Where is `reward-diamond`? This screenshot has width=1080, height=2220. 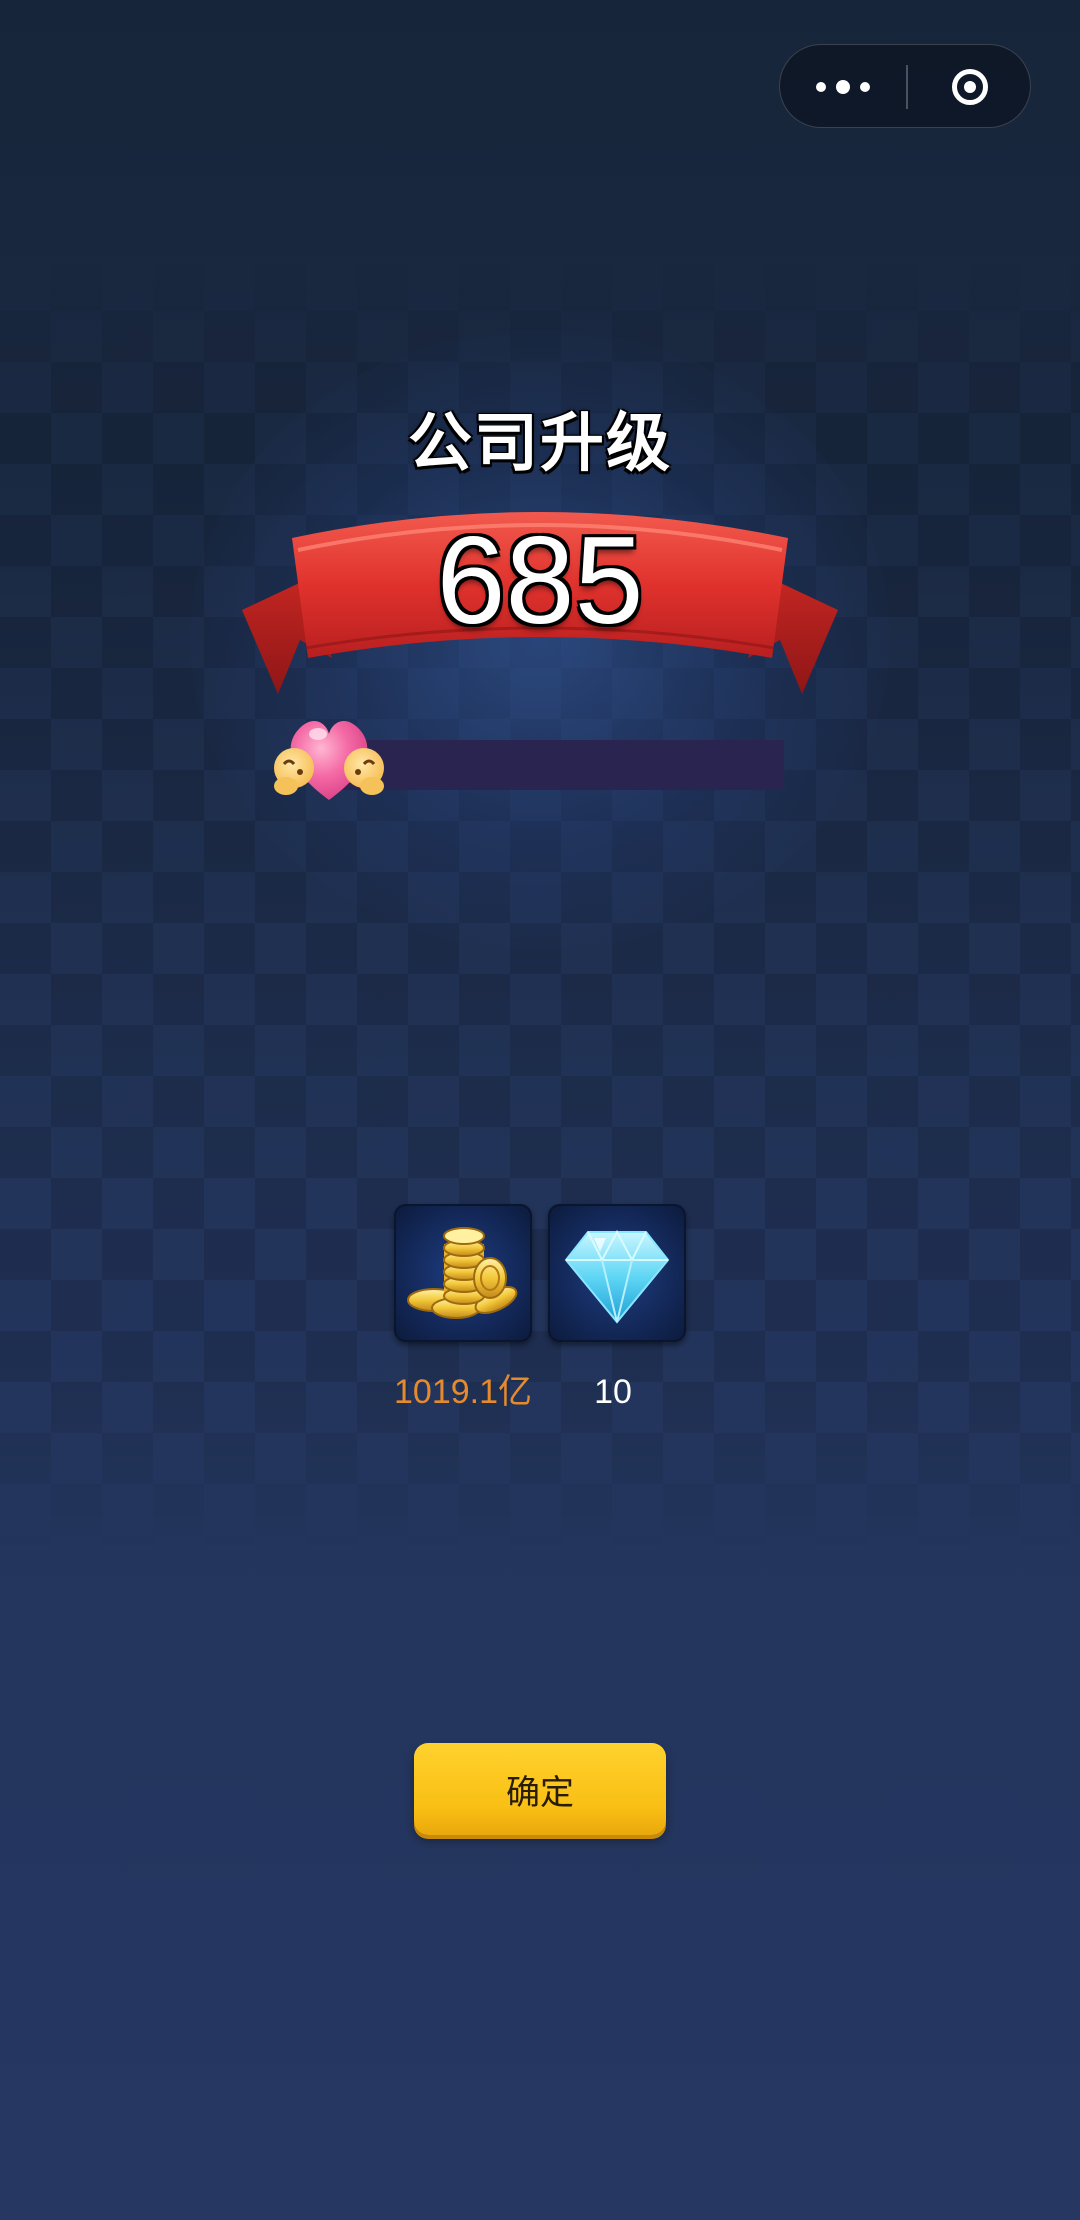
reward-diamond is located at coordinates (617, 1273).